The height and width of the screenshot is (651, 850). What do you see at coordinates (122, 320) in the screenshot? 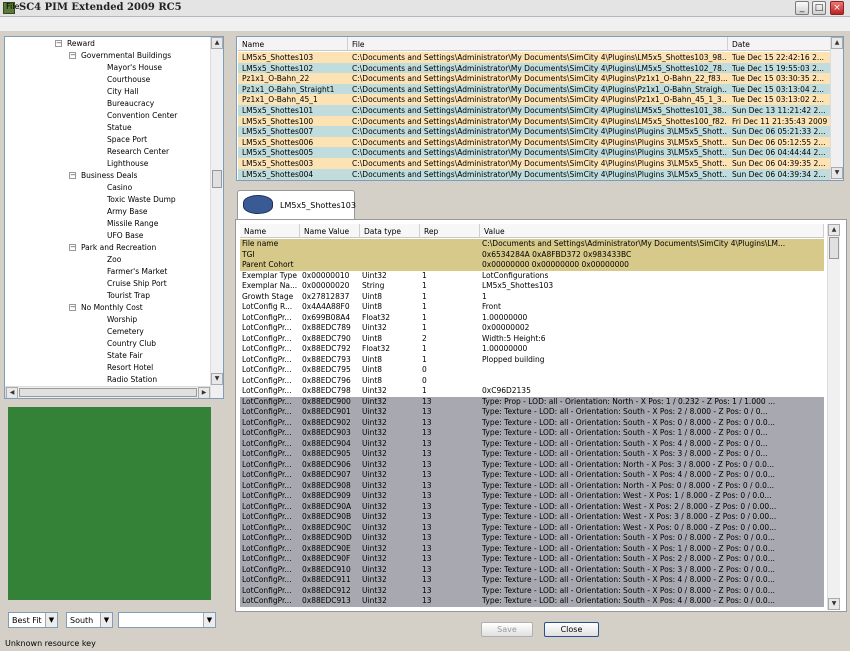
I see `tree-item: Worship` at bounding box center [122, 320].